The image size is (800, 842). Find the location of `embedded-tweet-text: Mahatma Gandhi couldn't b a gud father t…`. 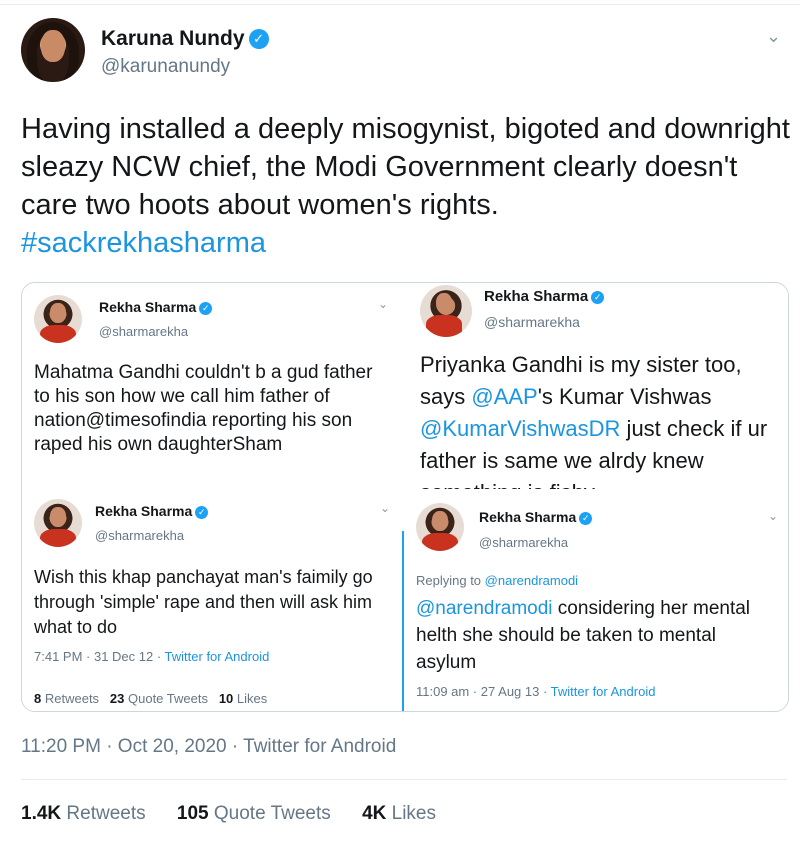

embedded-tweet-text: Mahatma Gandhi couldn't b a gud father t… is located at coordinates (203, 408).